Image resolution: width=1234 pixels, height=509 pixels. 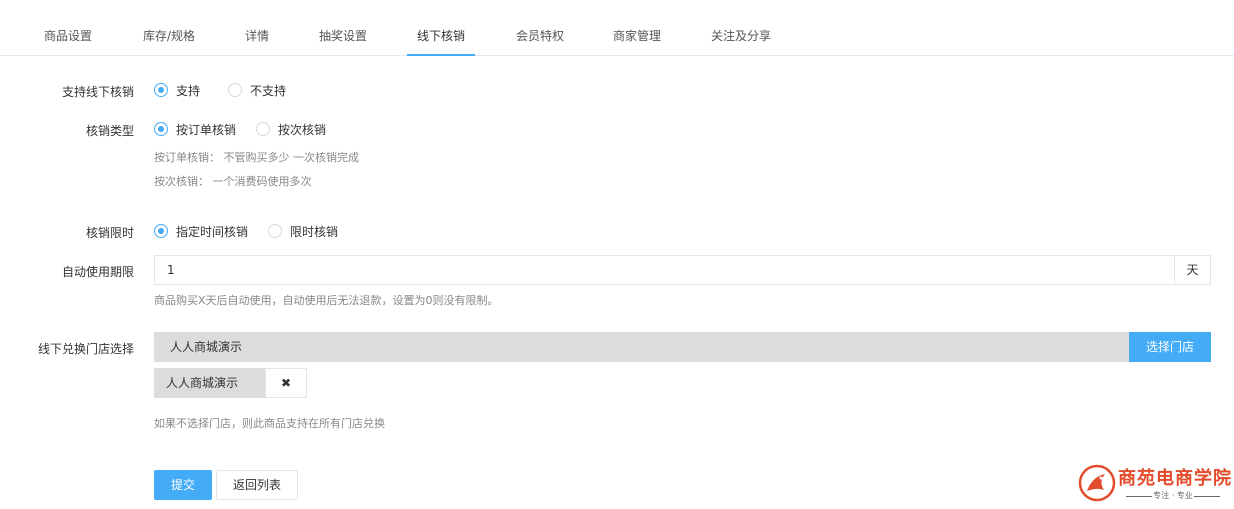 I want to click on auto-use-label: 自动使用期限, so click(x=97, y=272).